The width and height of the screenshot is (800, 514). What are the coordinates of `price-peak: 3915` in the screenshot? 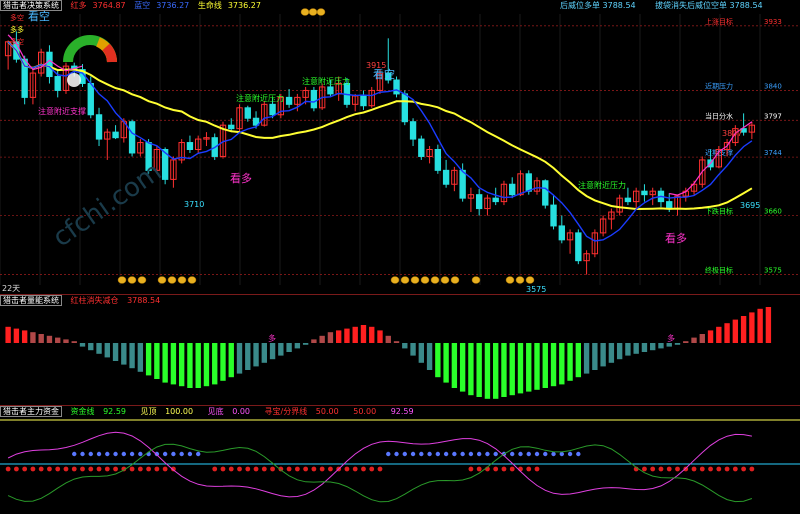 It's located at (376, 65).